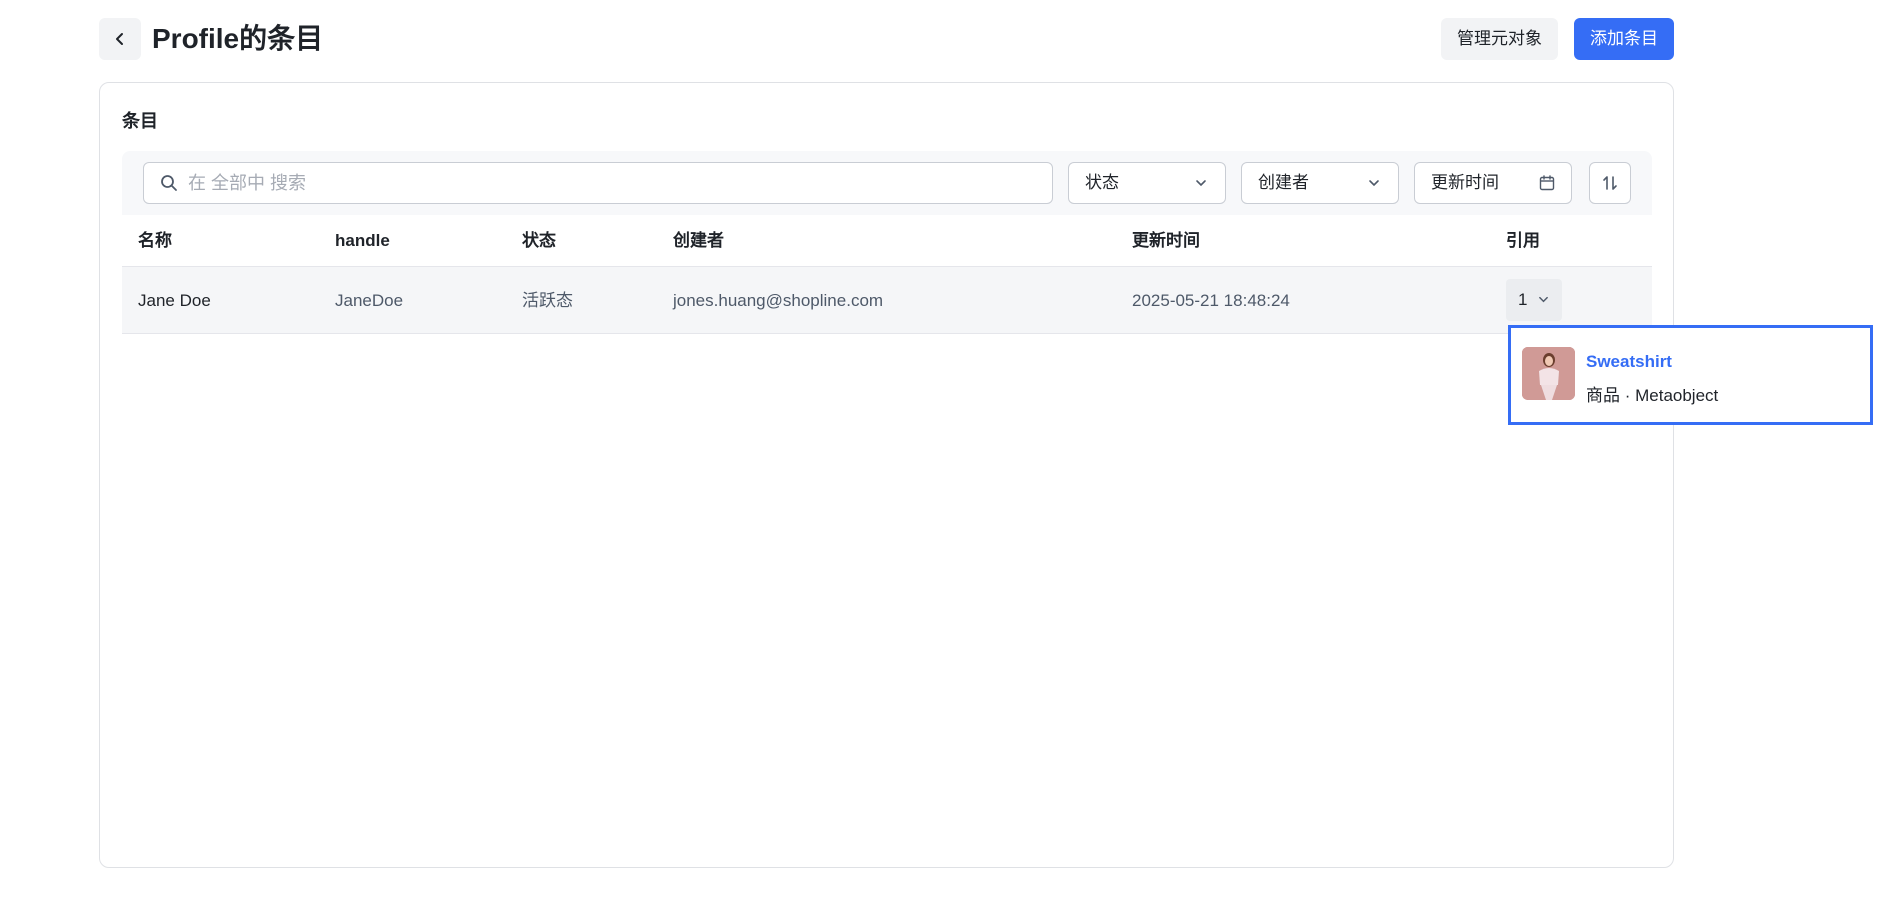  Describe the element at coordinates (169, 183) in the screenshot. I see `search-icon` at that location.